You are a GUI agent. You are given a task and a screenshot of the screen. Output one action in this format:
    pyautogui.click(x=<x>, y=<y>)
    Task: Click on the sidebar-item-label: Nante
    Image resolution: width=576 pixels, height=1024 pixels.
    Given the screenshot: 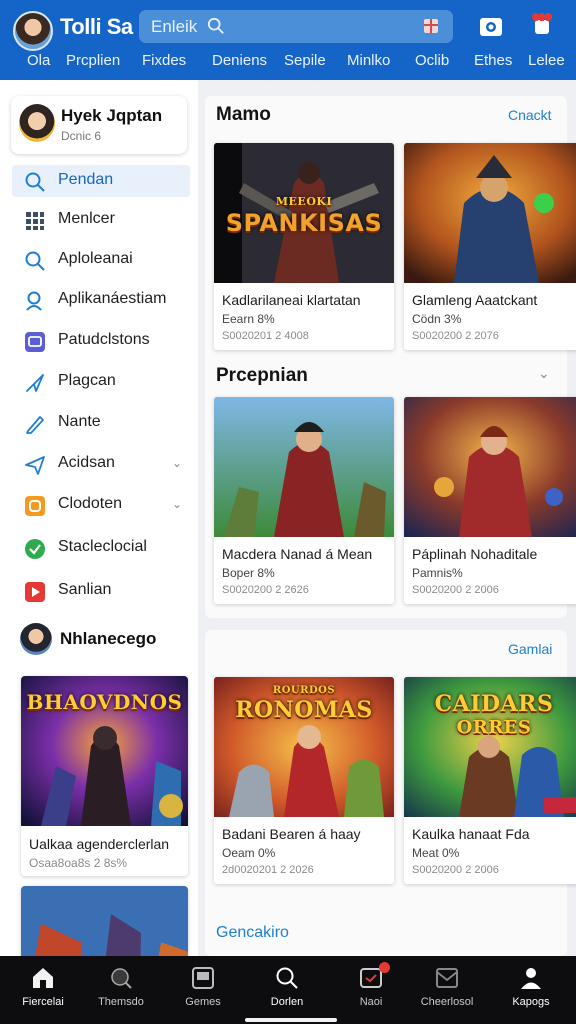 What is the action you would take?
    pyautogui.click(x=79, y=421)
    